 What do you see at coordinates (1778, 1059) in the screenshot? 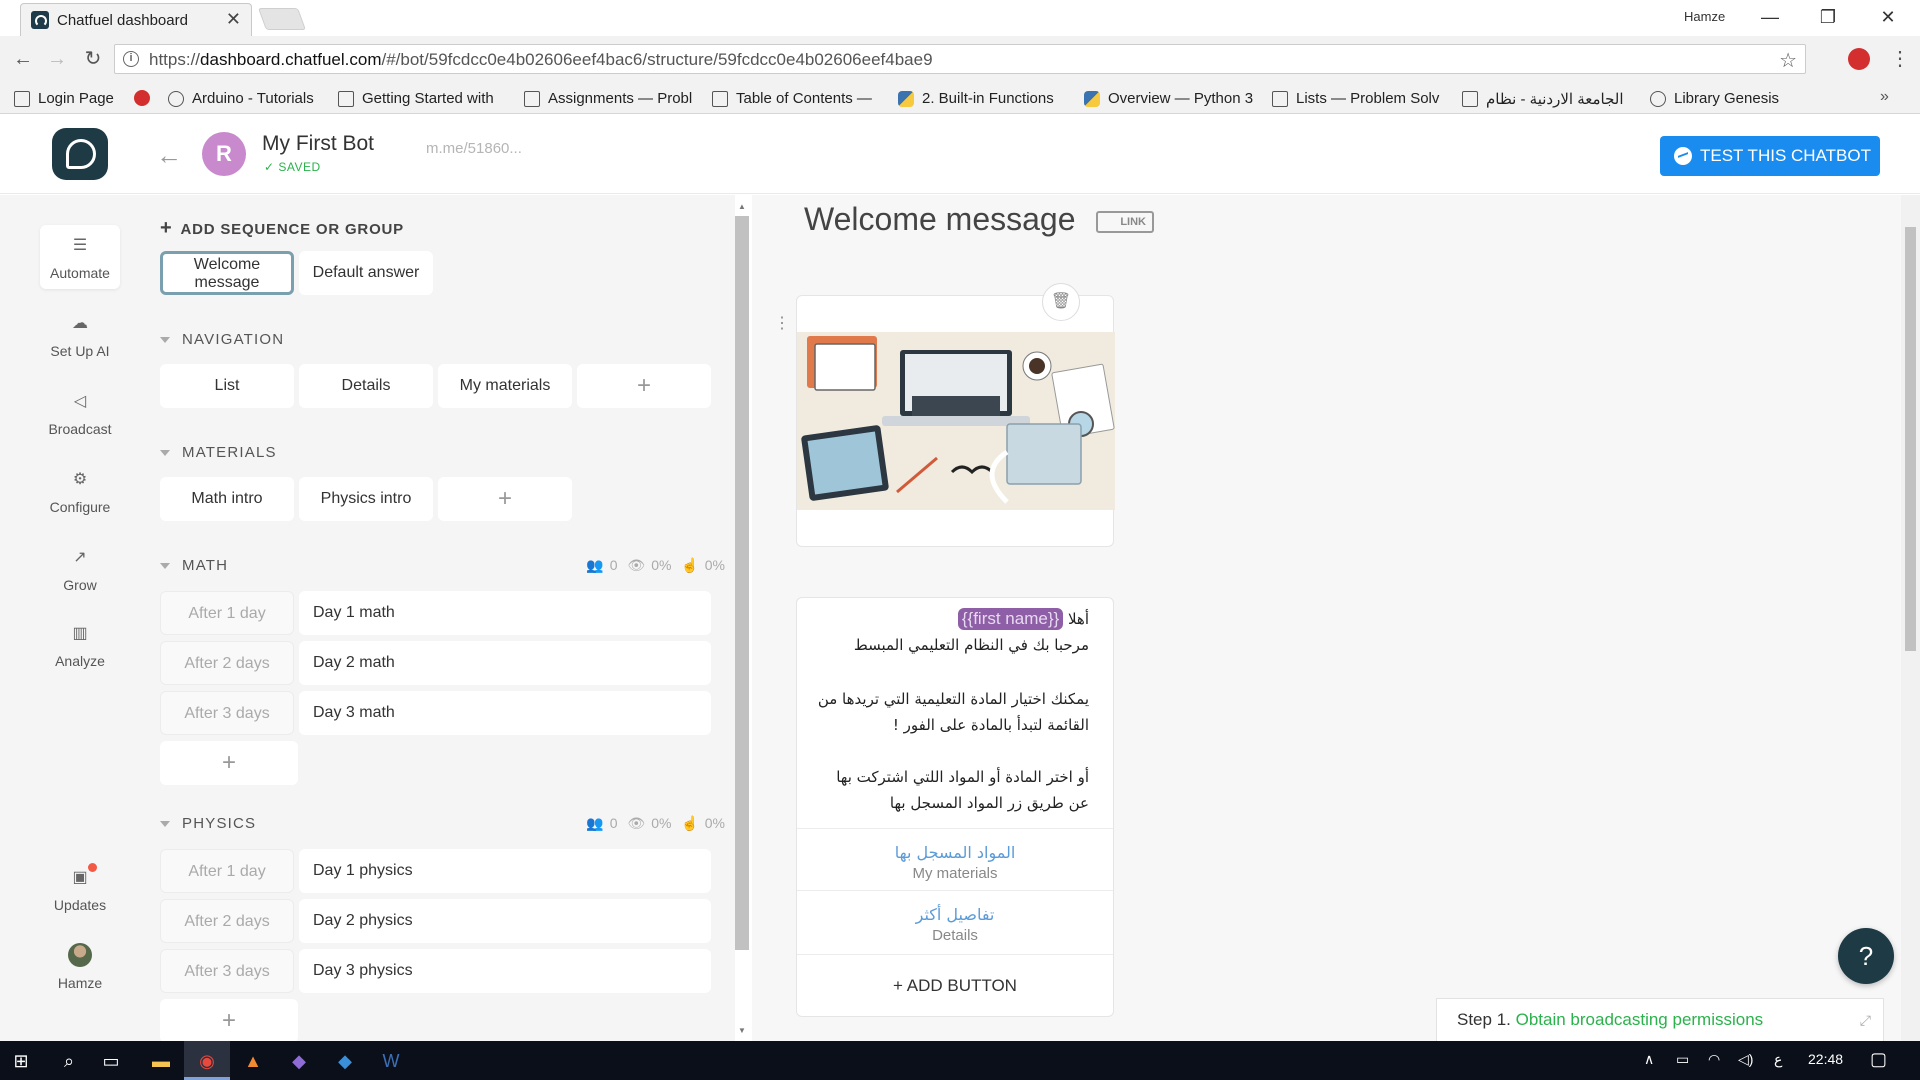
I see `language-indicator: ع` at bounding box center [1778, 1059].